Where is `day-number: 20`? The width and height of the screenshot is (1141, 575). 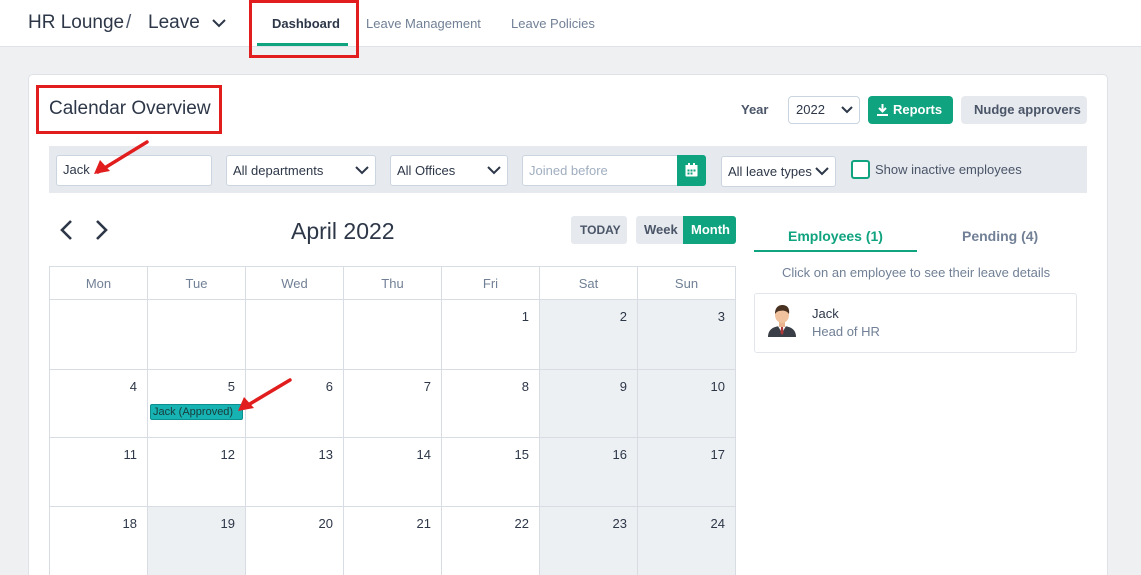 day-number: 20 is located at coordinates (325, 523).